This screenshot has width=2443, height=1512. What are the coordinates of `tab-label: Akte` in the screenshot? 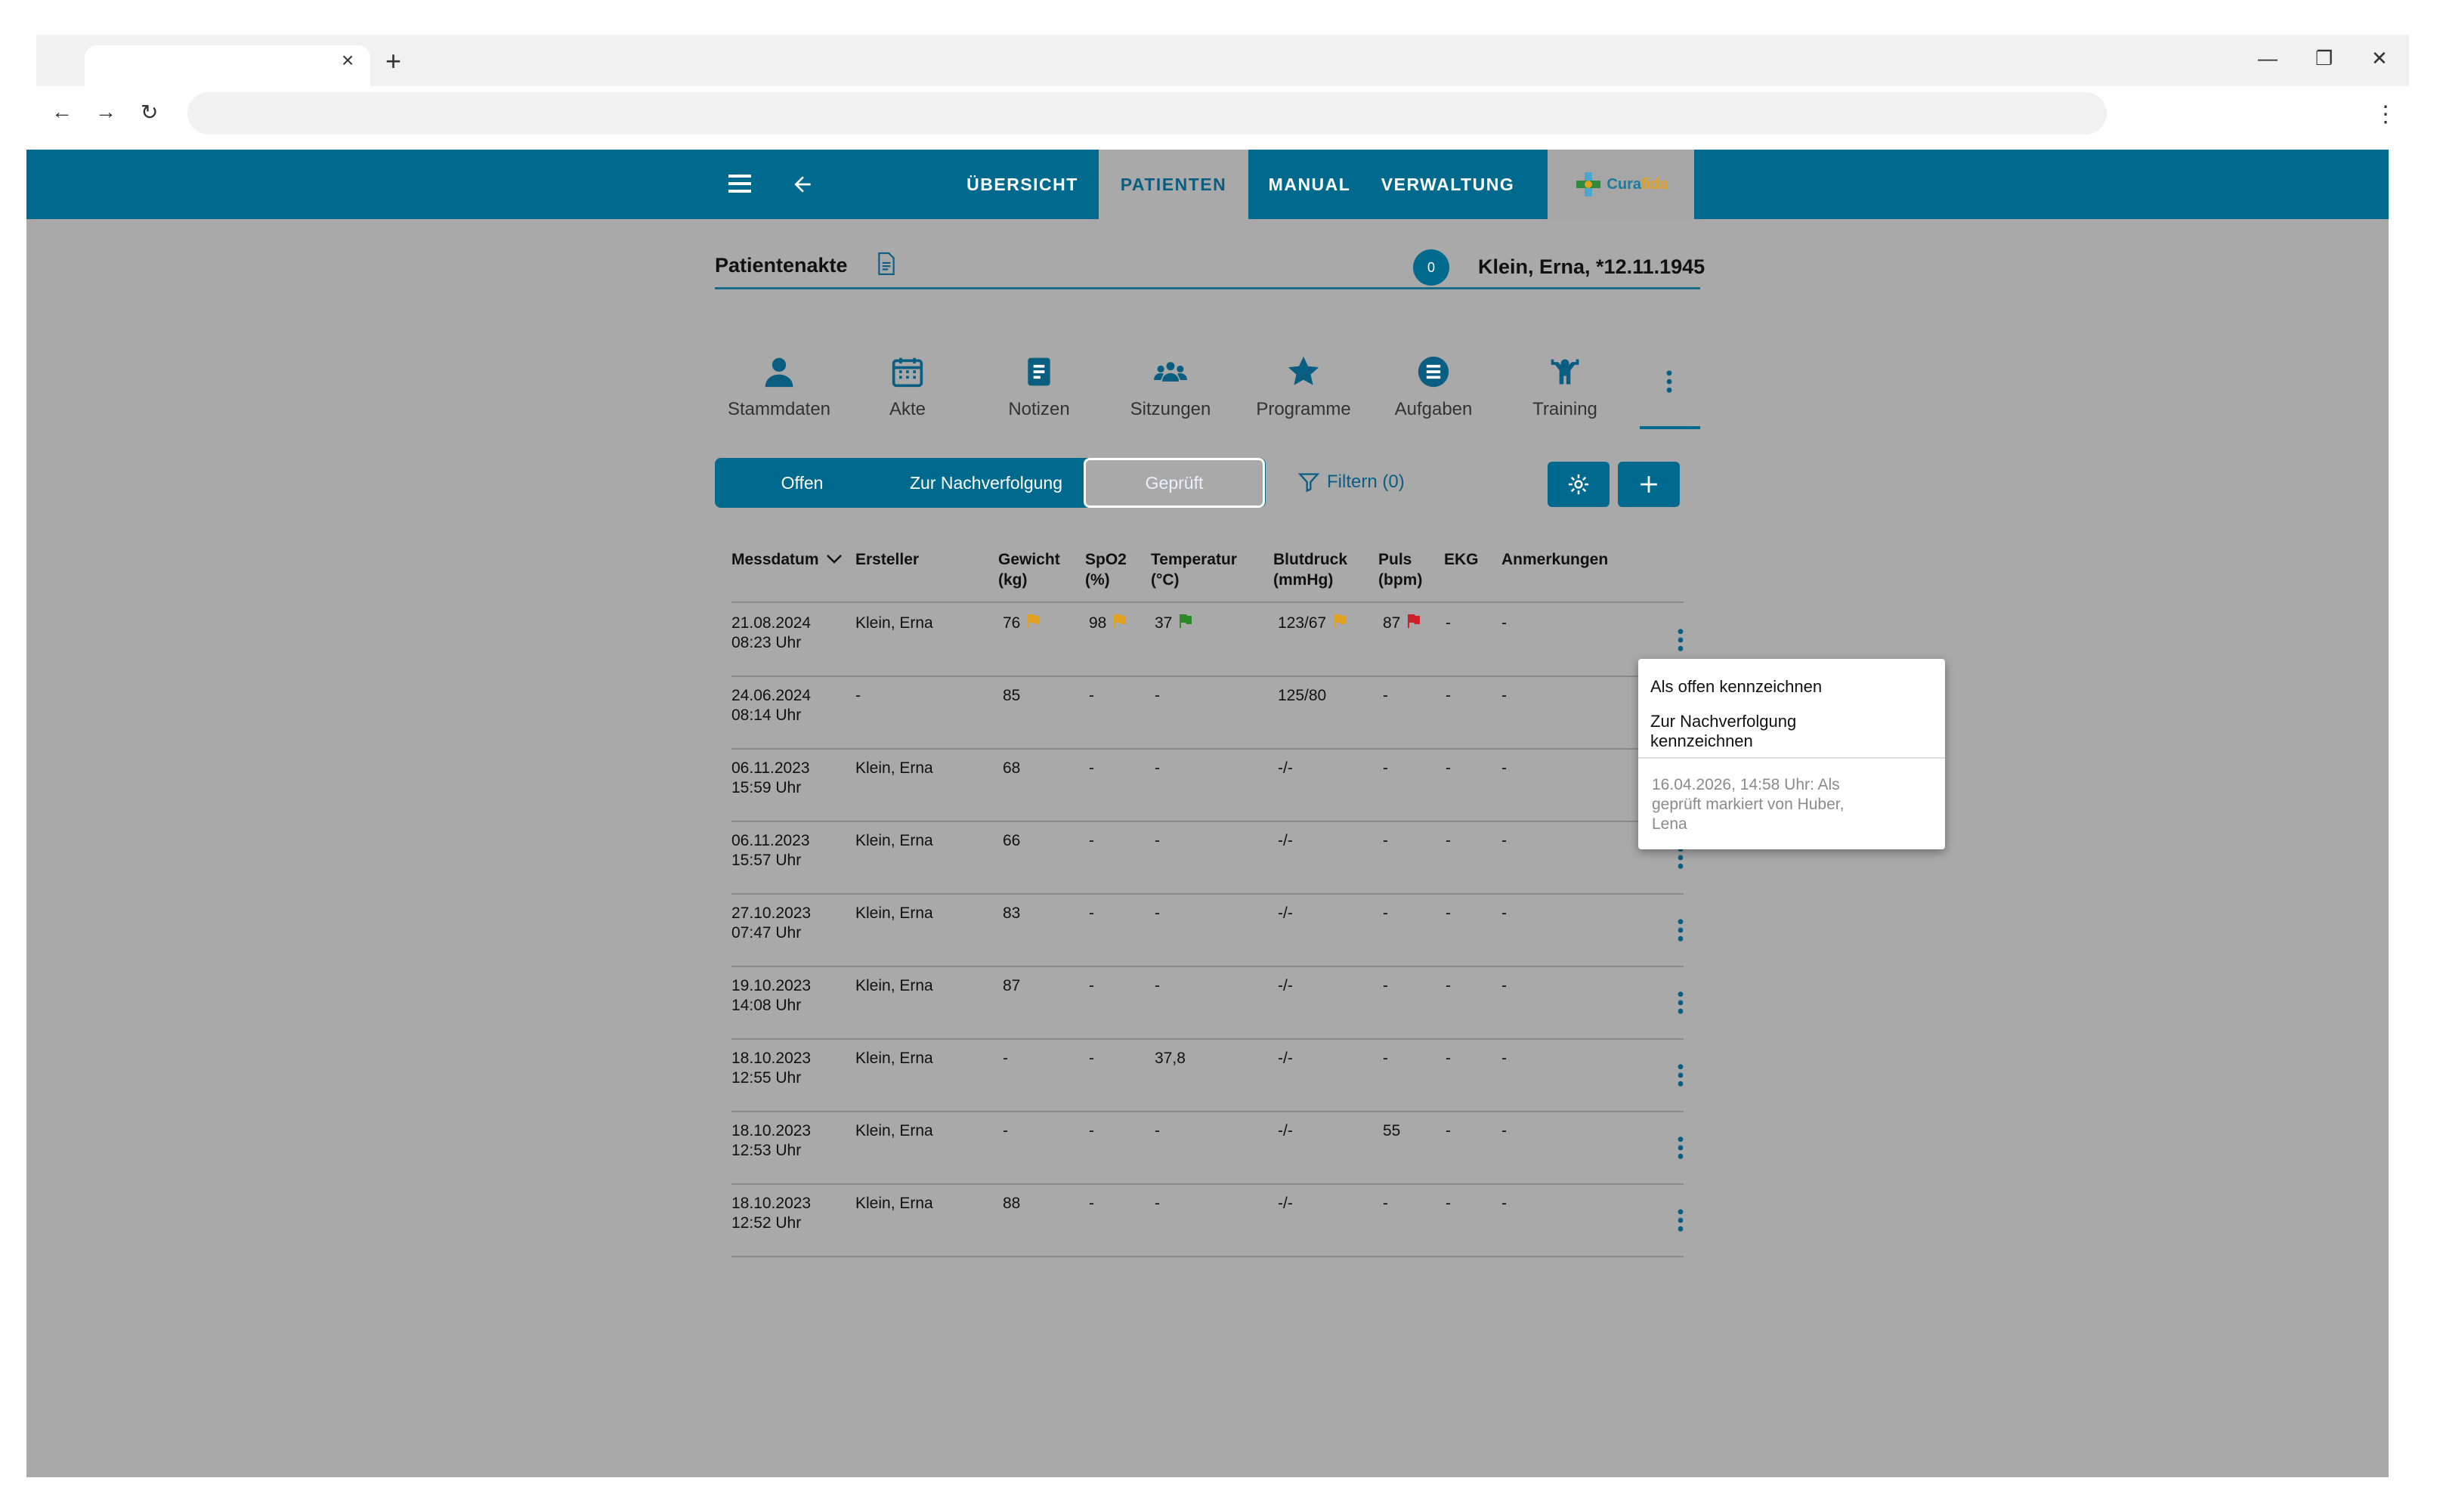 It's located at (907, 409).